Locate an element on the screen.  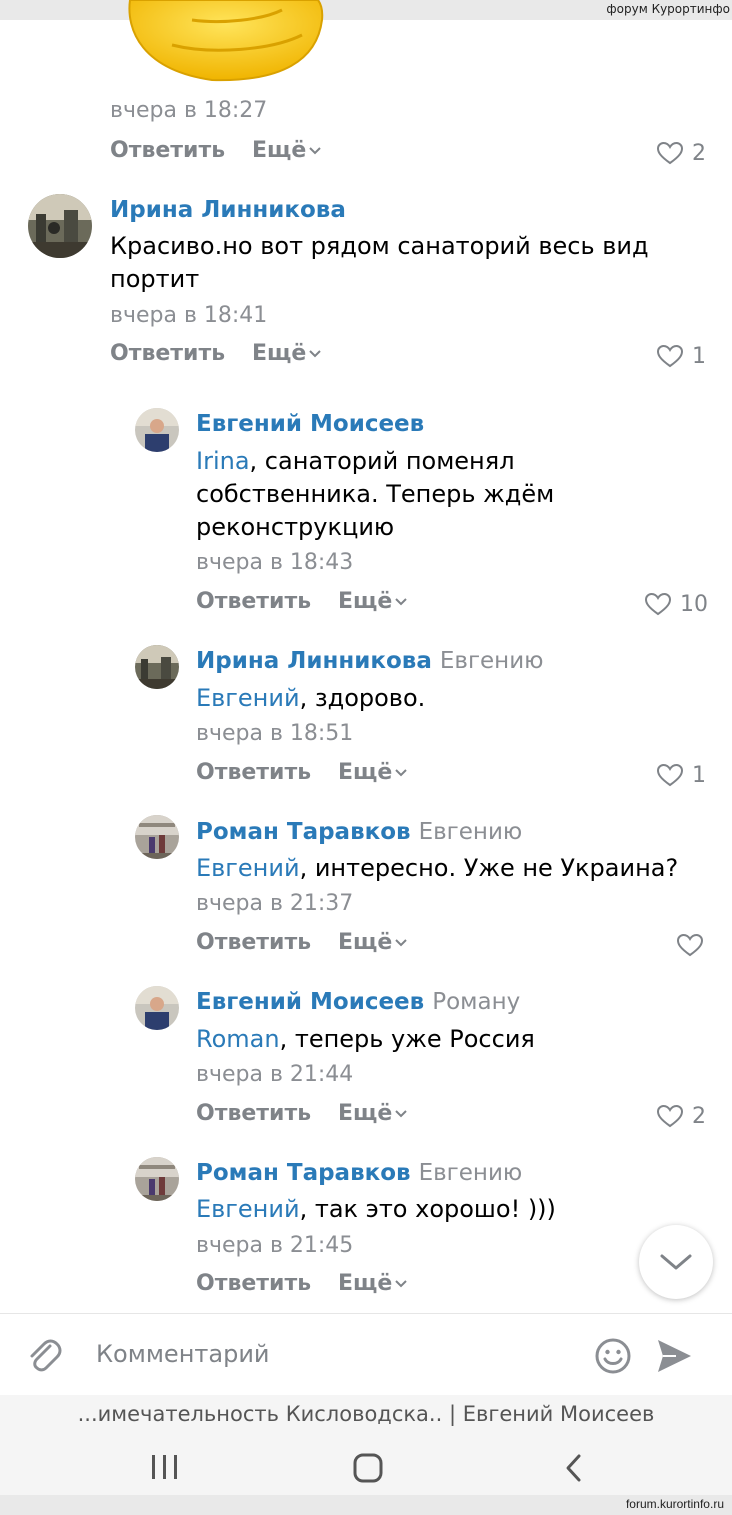
watermark-bottom: forum.kurortinfo.ru is located at coordinates (674, 1504).